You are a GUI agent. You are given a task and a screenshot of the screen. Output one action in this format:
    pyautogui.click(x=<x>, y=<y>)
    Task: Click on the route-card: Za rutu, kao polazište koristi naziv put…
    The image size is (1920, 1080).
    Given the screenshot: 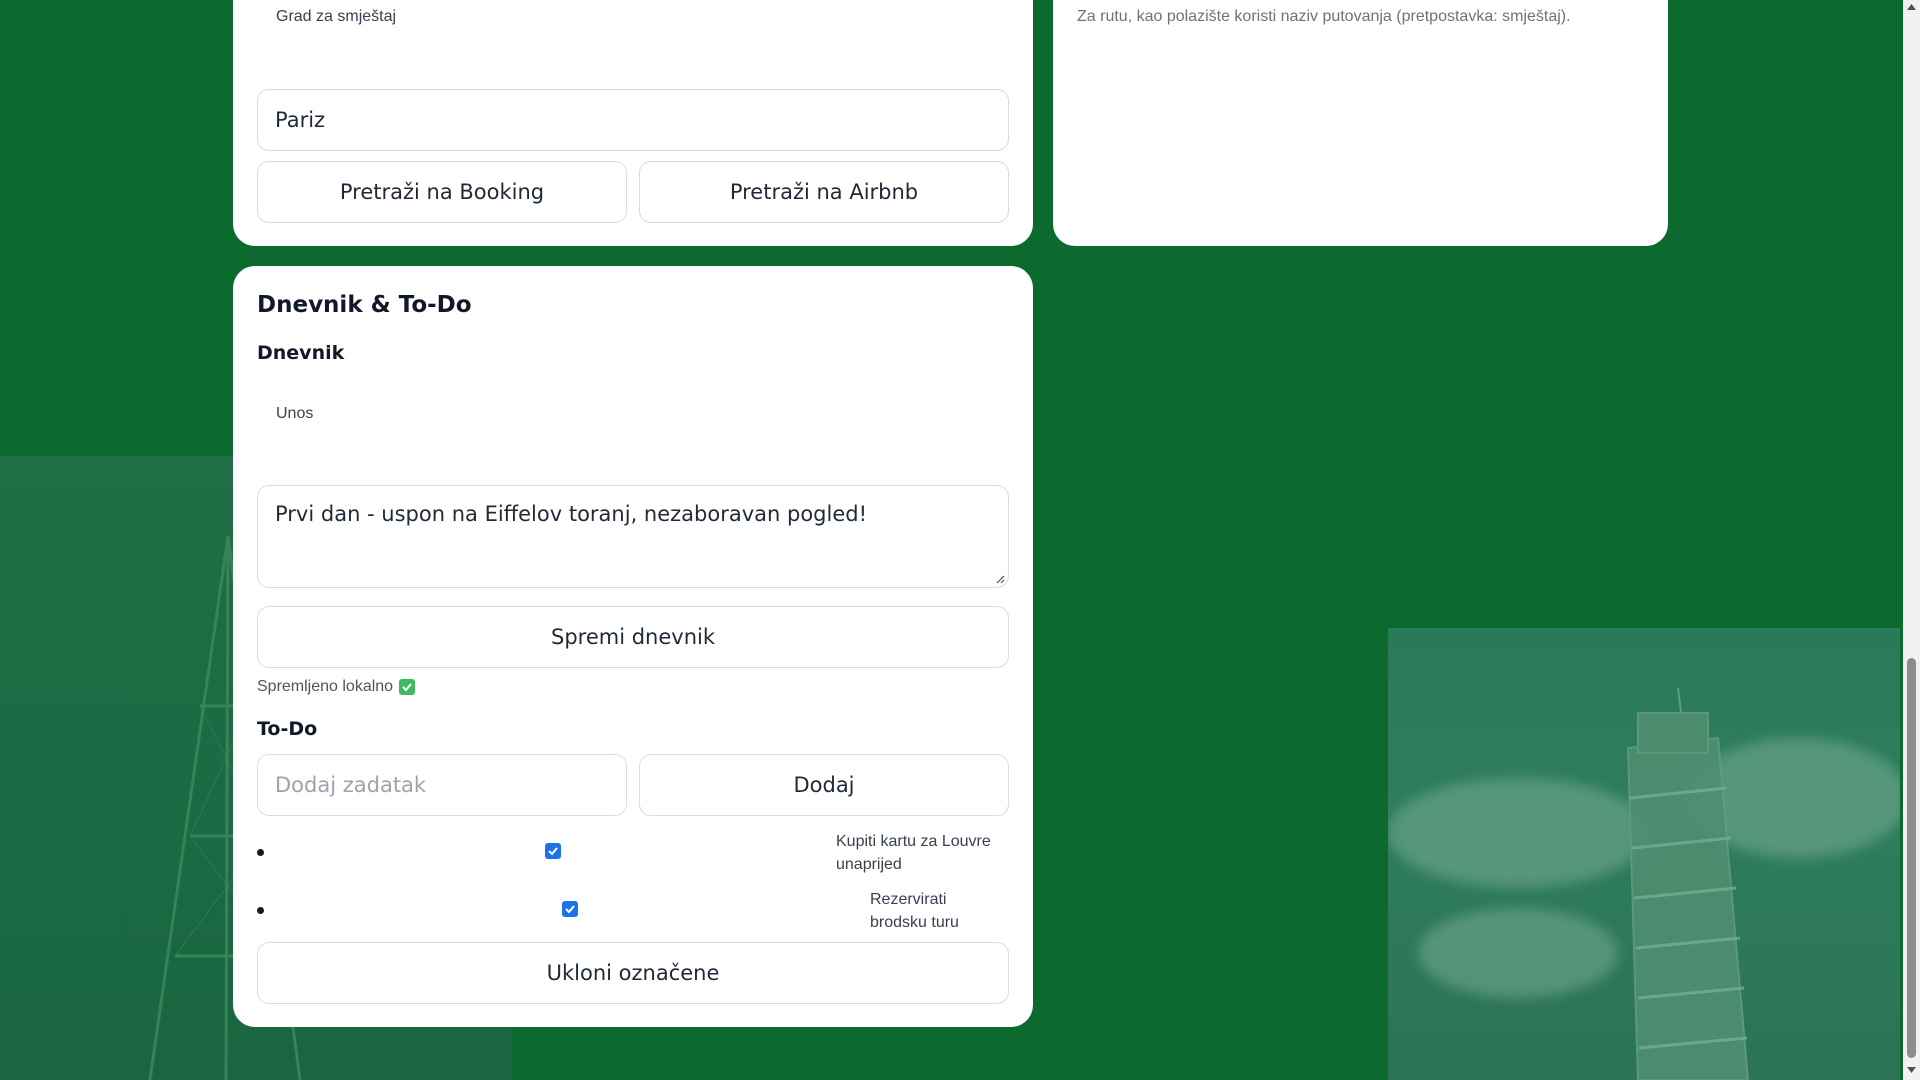 What is the action you would take?
    pyautogui.click(x=1360, y=123)
    